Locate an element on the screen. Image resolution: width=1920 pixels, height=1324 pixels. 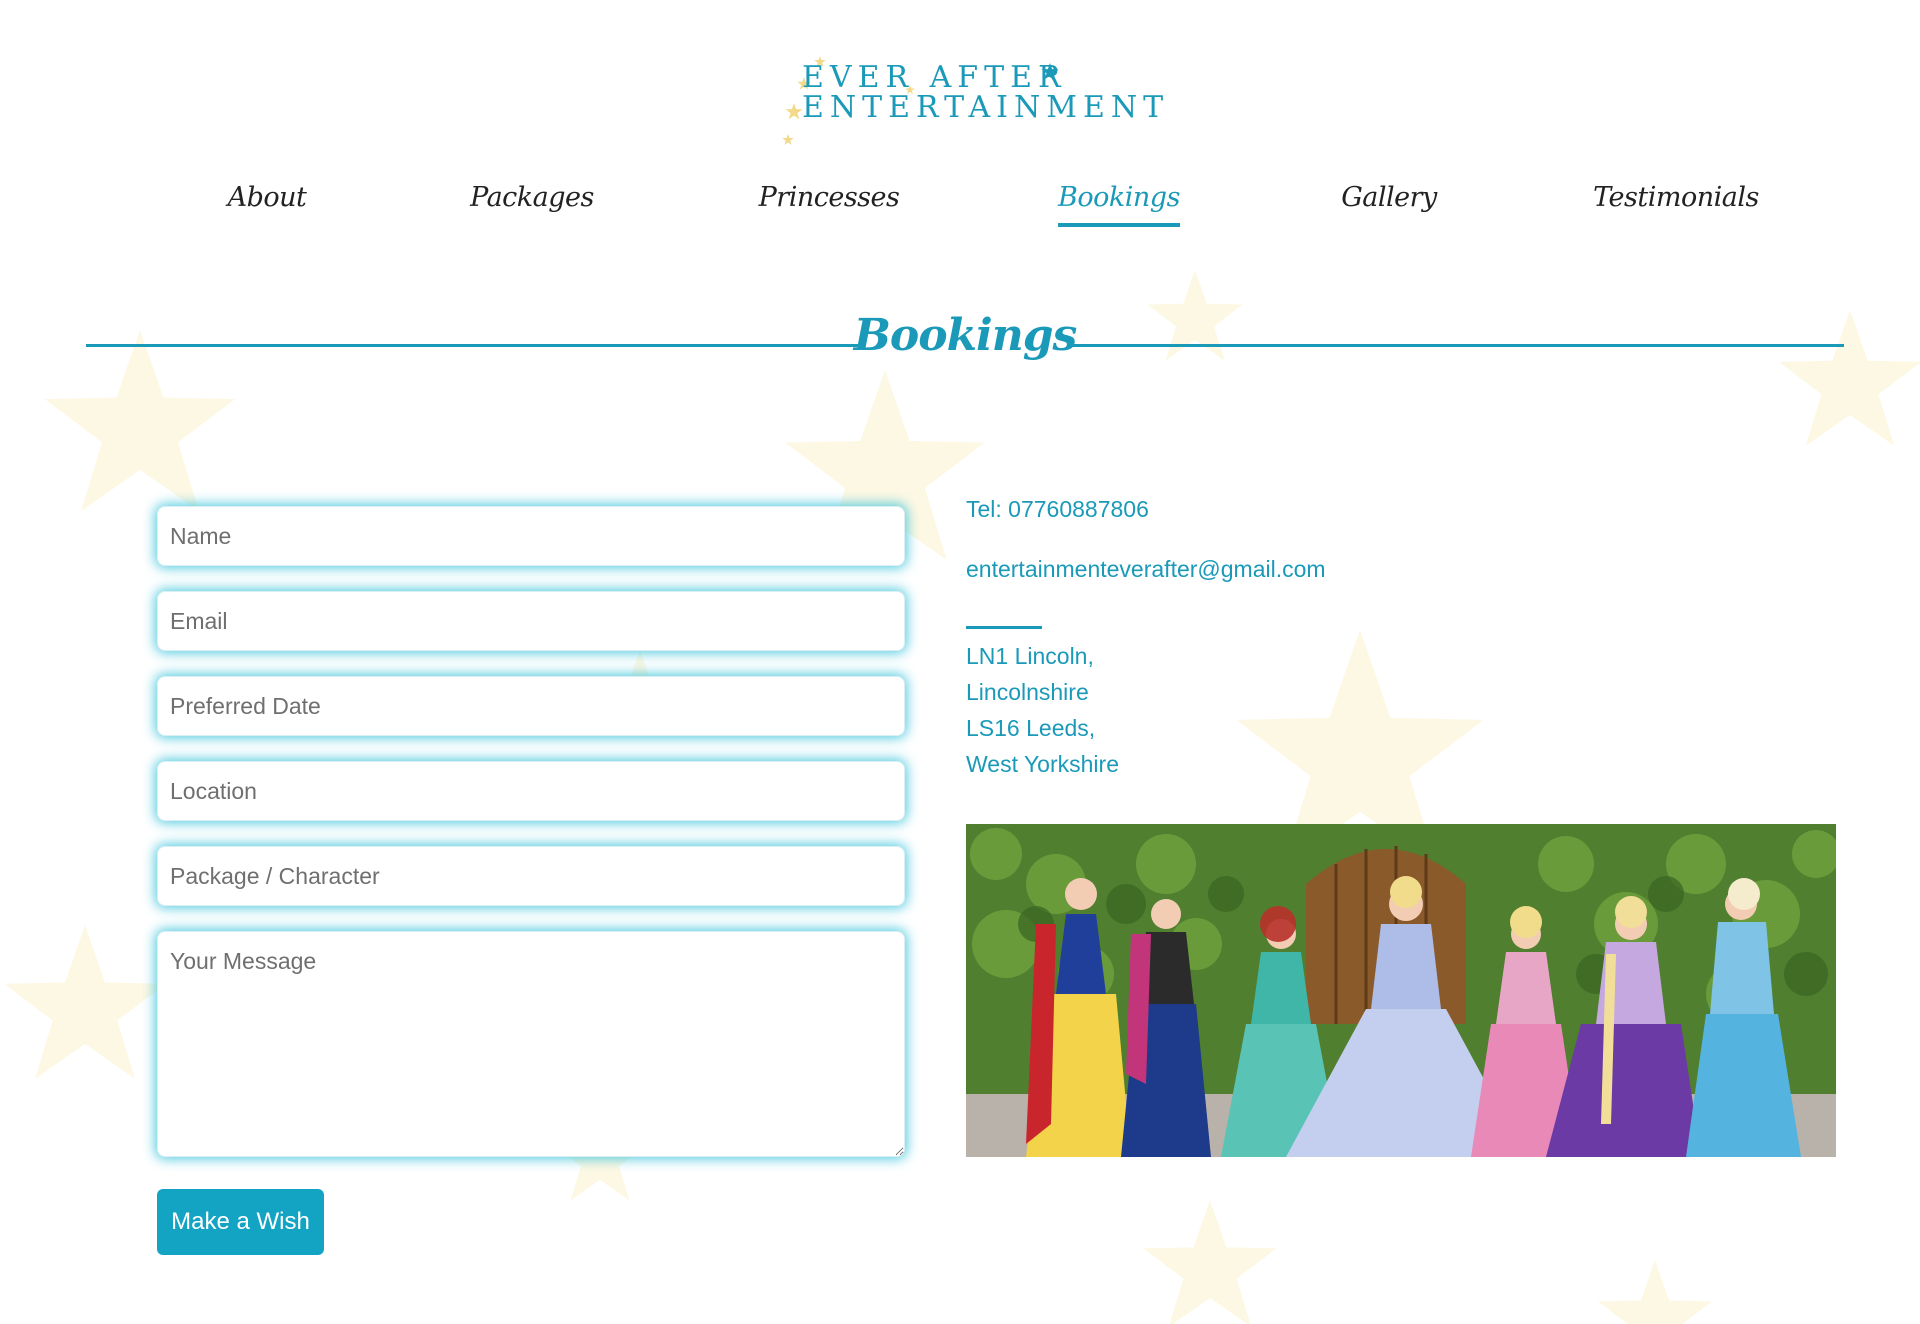
heading-divider-right is located at coordinates (1458, 345).